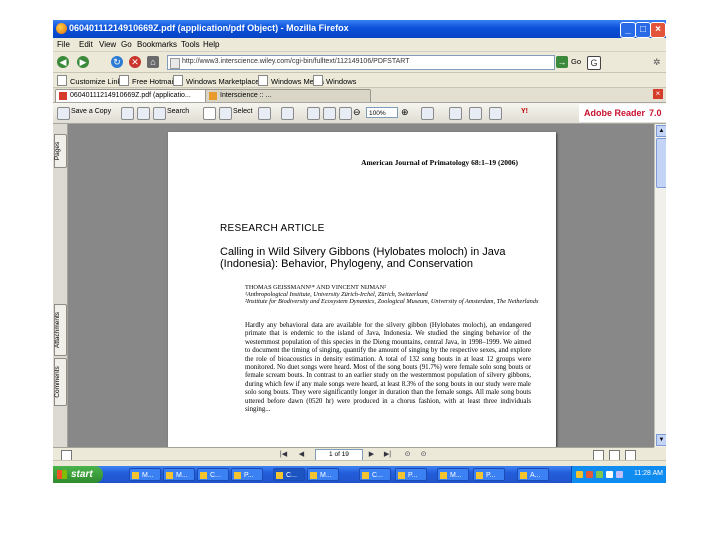  Describe the element at coordinates (283, 454) in the screenshot. I see `first-page-icon: |◀` at that location.